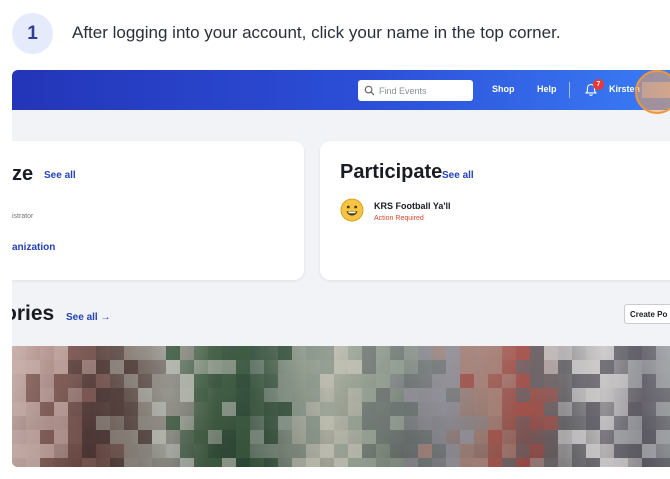 The width and height of the screenshot is (670, 479). I want to click on organize-see-all-link: See all, so click(60, 175).